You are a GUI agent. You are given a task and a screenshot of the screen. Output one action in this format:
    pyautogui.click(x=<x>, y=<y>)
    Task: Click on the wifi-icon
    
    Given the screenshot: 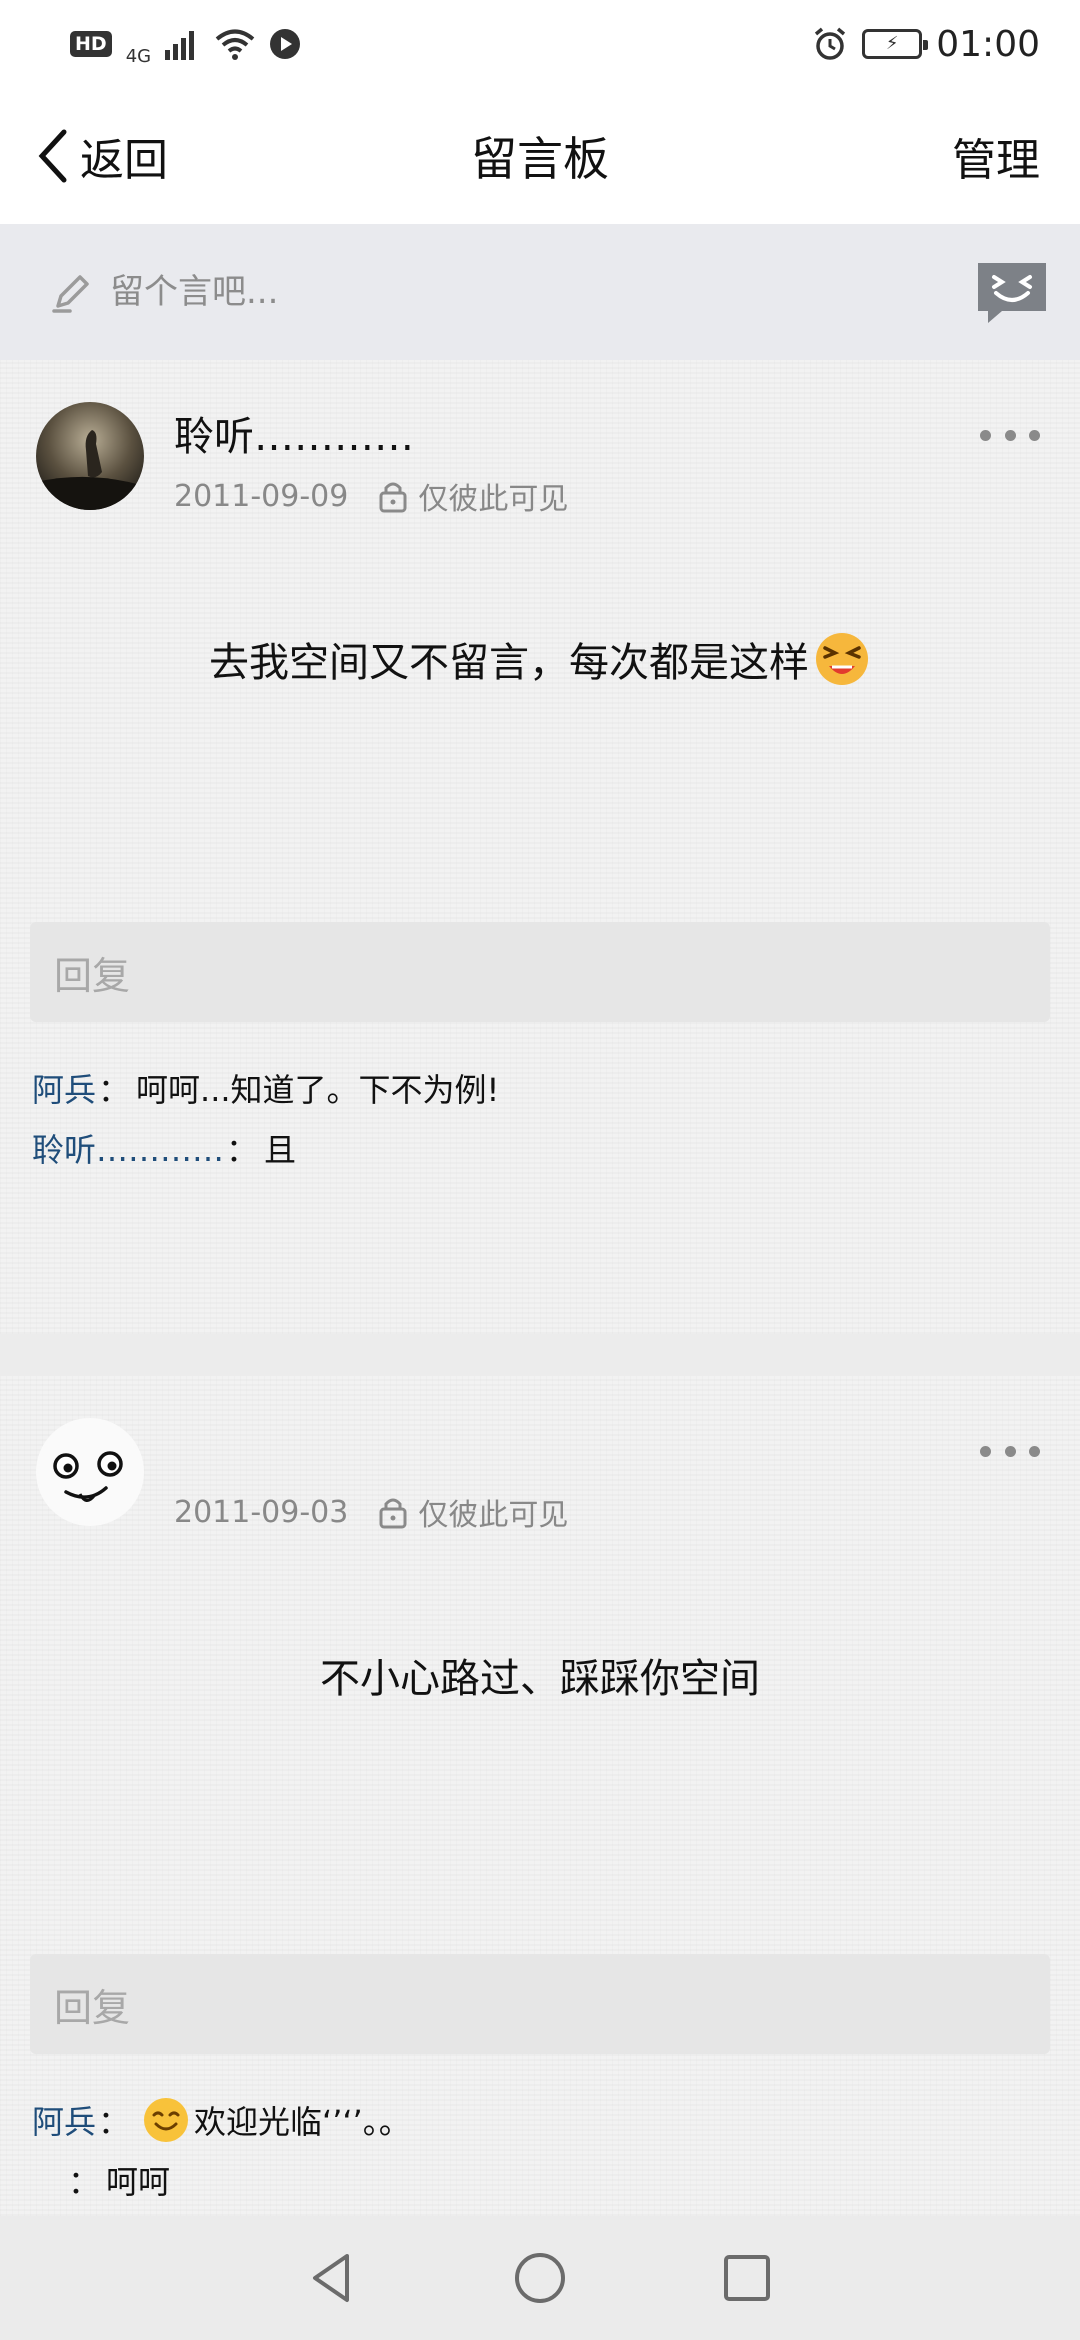 What is the action you would take?
    pyautogui.click(x=235, y=44)
    